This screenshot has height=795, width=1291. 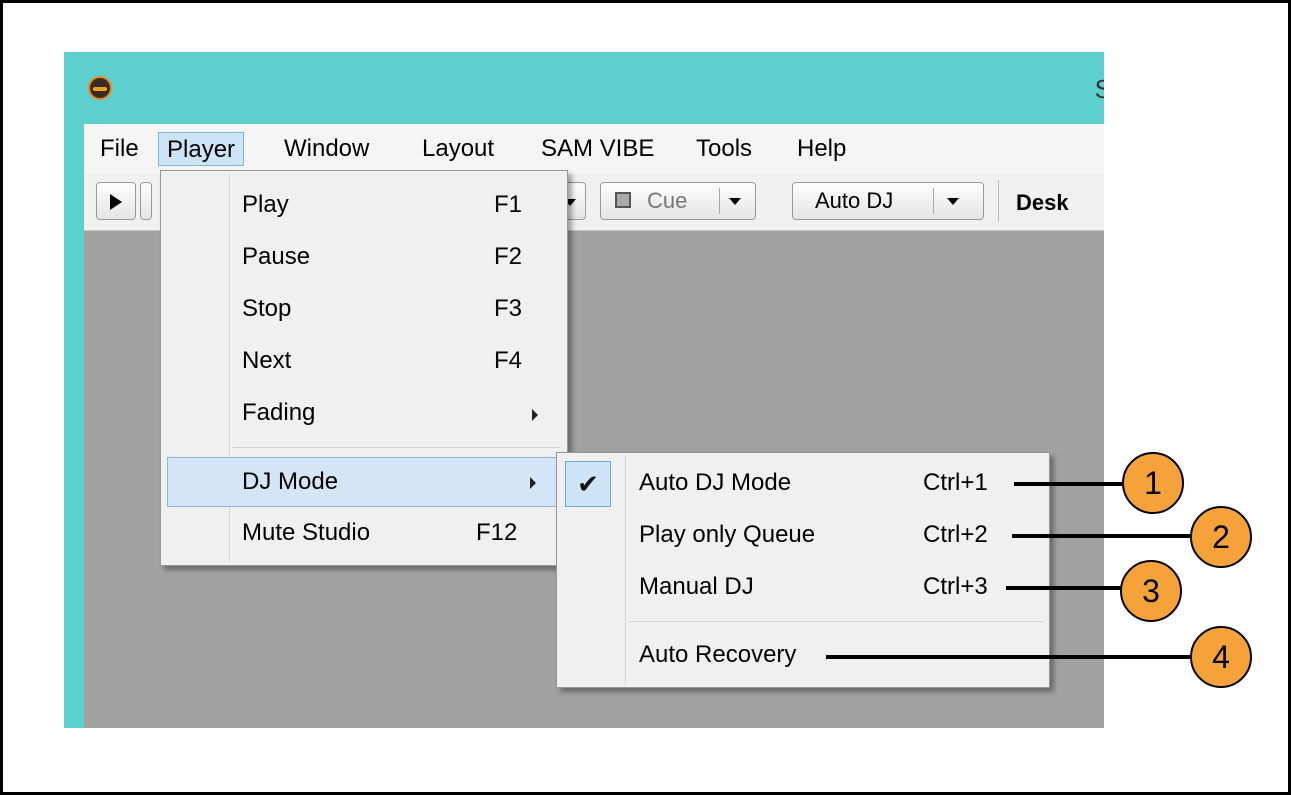 What do you see at coordinates (715, 482) in the screenshot?
I see `menu-item-label: Auto DJ Mode` at bounding box center [715, 482].